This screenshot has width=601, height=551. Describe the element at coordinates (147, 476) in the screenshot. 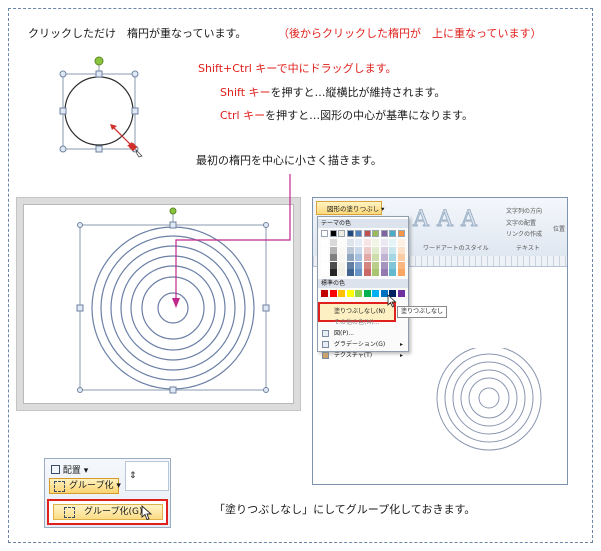

I see `size-field: ⇕` at that location.